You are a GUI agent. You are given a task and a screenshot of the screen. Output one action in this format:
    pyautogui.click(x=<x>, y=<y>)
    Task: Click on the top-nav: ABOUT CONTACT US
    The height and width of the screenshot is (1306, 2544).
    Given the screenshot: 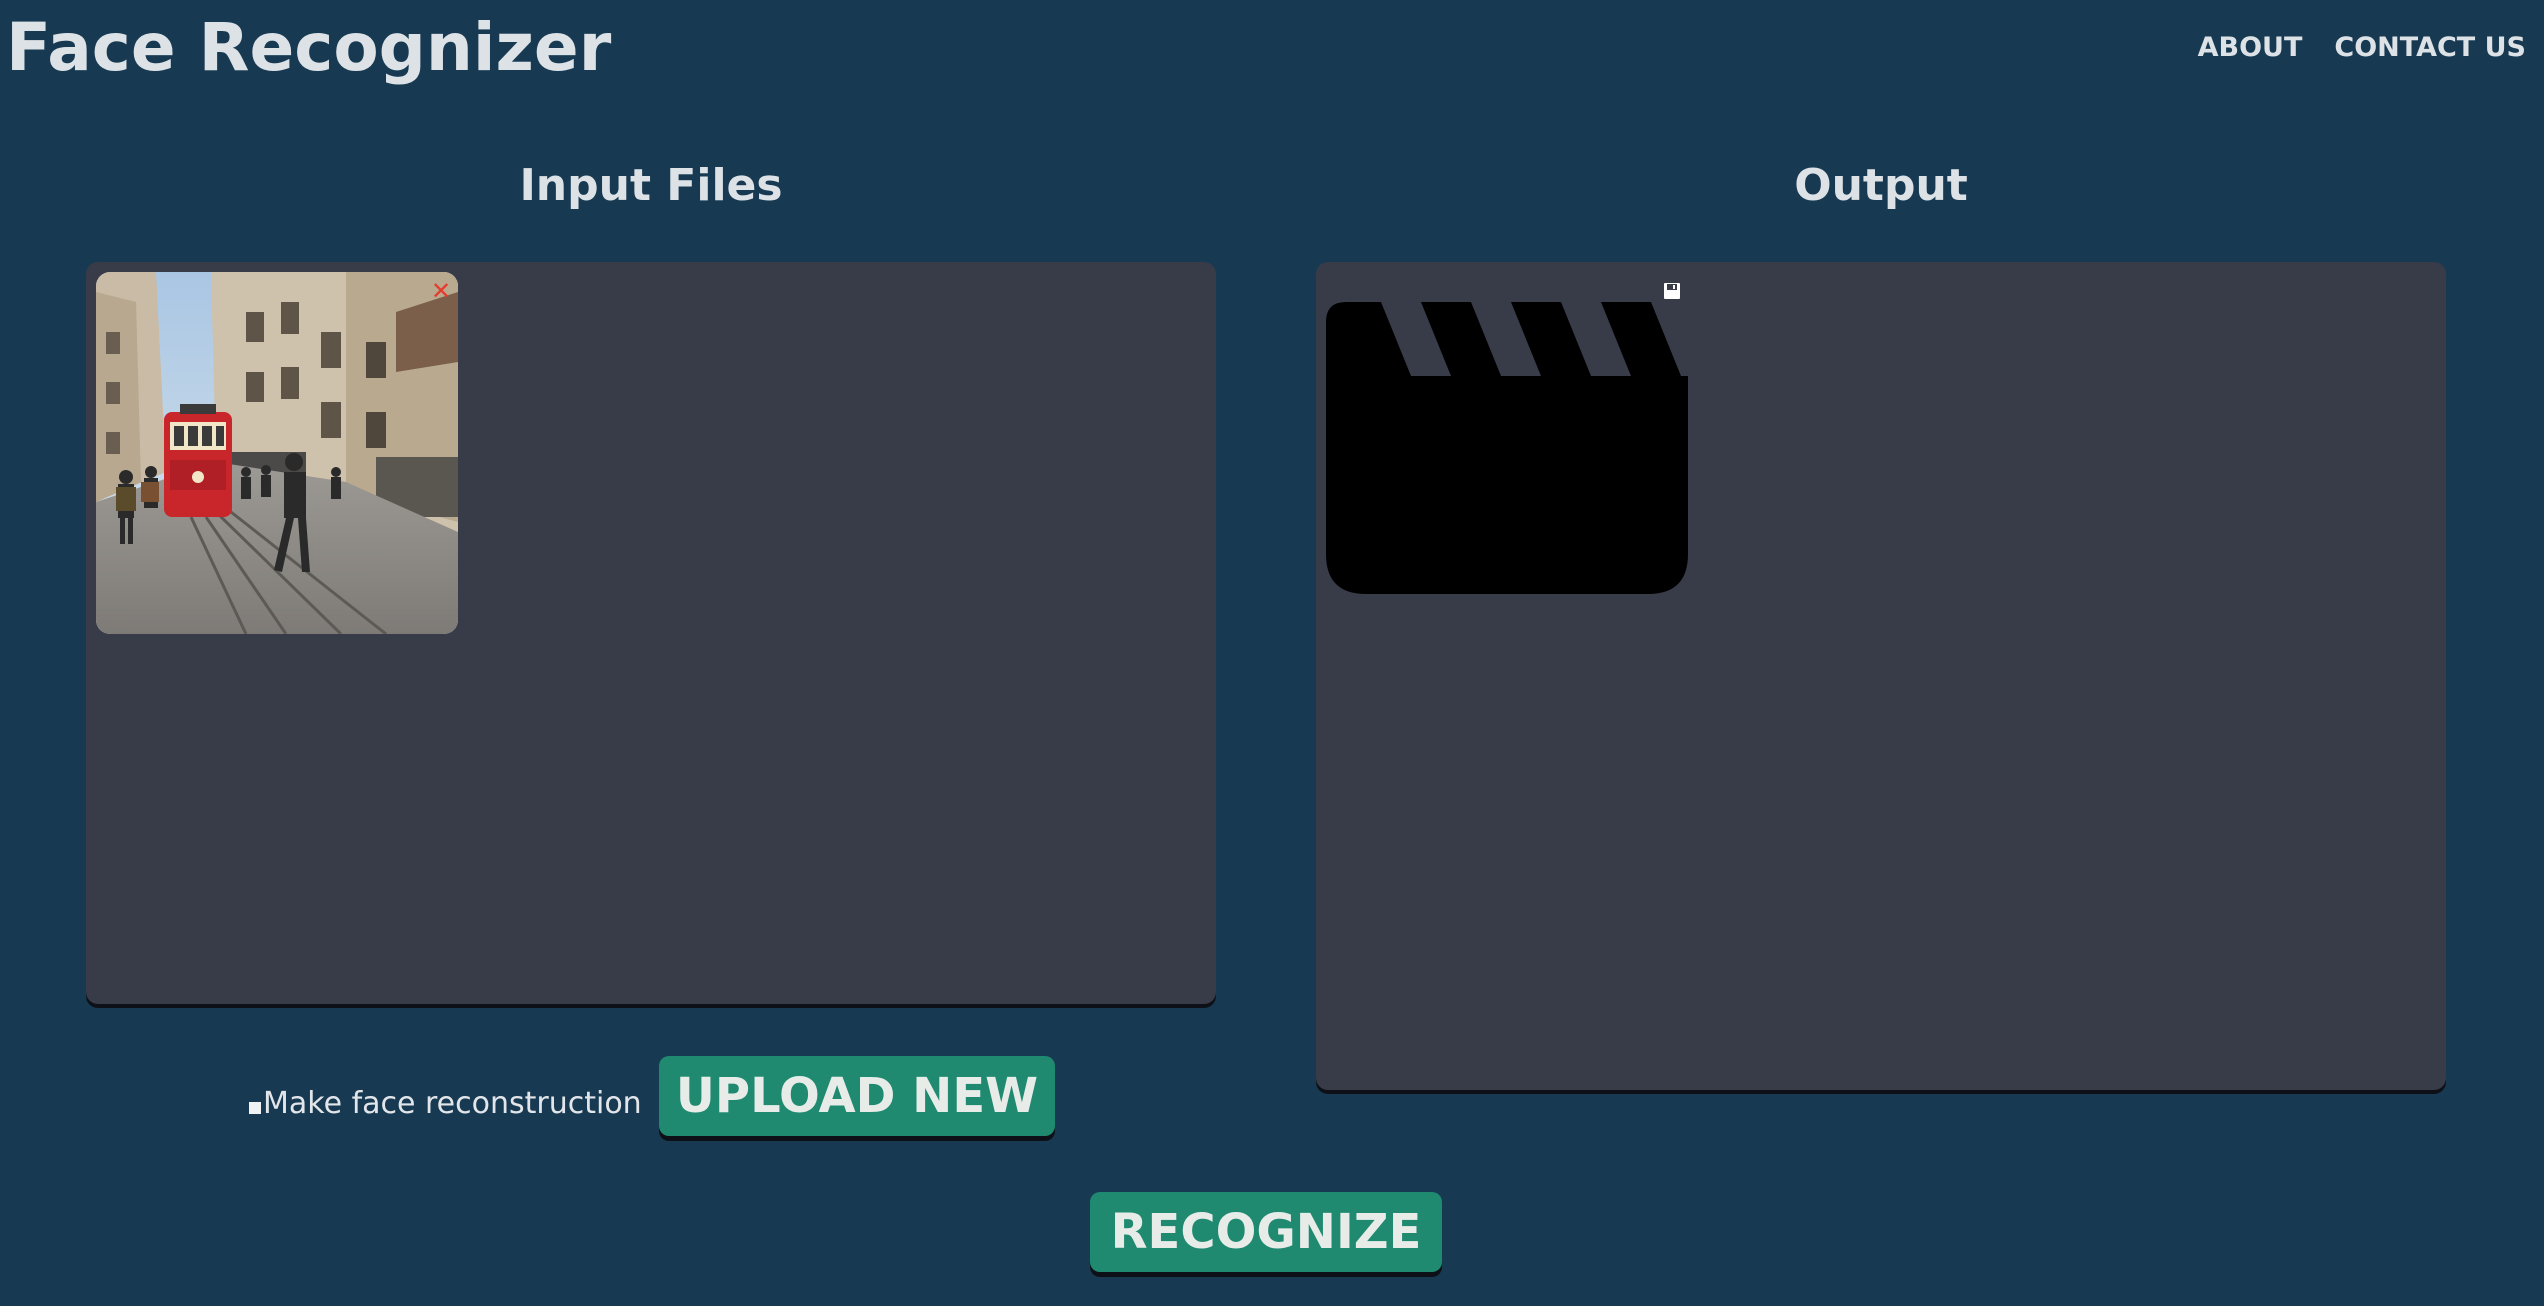 What is the action you would take?
    pyautogui.click(x=2362, y=48)
    